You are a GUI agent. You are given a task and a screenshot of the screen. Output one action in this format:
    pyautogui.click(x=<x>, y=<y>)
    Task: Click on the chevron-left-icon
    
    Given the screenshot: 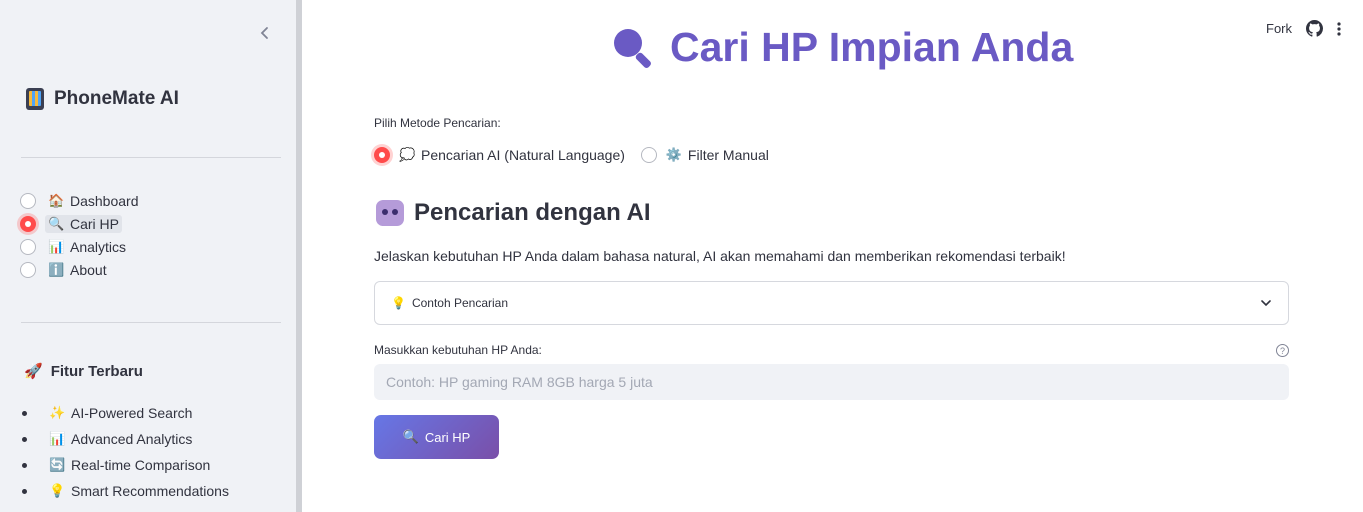 What is the action you would take?
    pyautogui.click(x=264, y=33)
    